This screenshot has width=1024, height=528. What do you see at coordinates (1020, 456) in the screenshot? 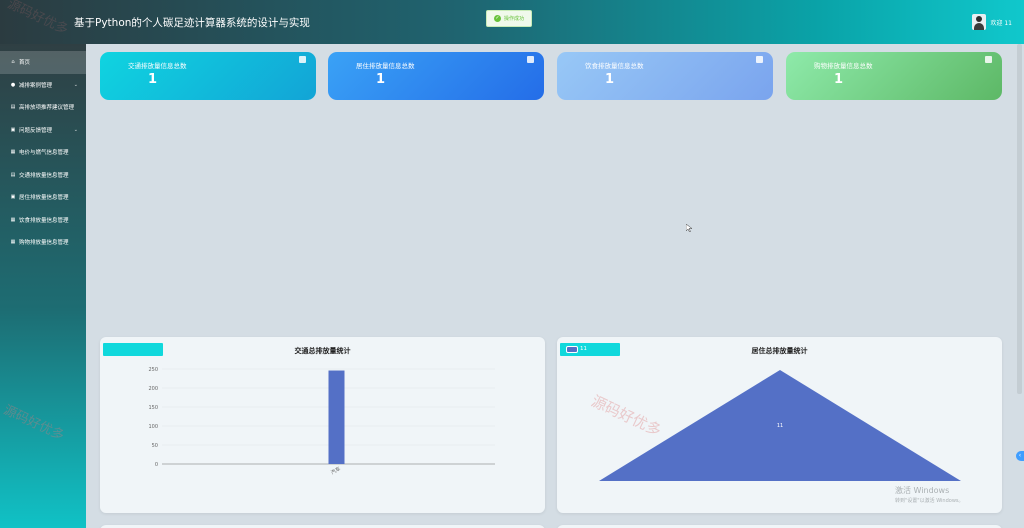
I see `chevron-left-icon: ‹` at bounding box center [1020, 456].